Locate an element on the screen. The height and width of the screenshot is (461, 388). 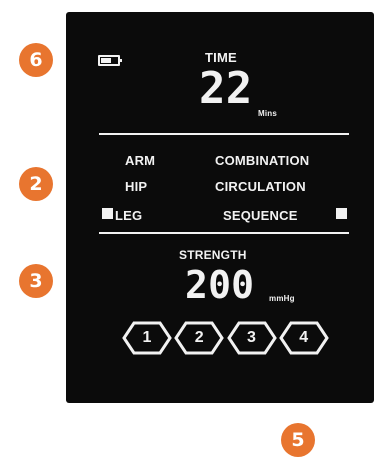
program-2-label: 2 is located at coordinates (199, 337).